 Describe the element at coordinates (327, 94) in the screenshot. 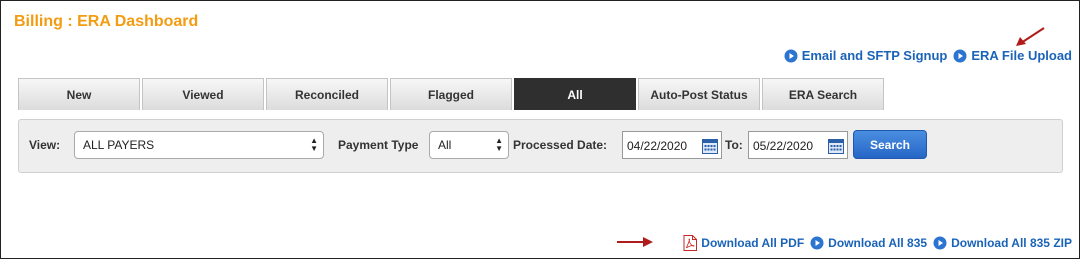

I see `tab-reconciled: Reconciled` at that location.